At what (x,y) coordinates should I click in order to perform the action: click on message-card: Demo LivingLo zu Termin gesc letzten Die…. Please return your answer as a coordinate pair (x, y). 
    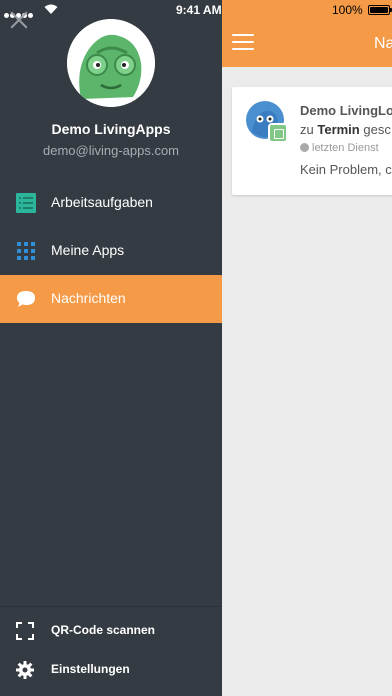
    Looking at the image, I should click on (312, 141).